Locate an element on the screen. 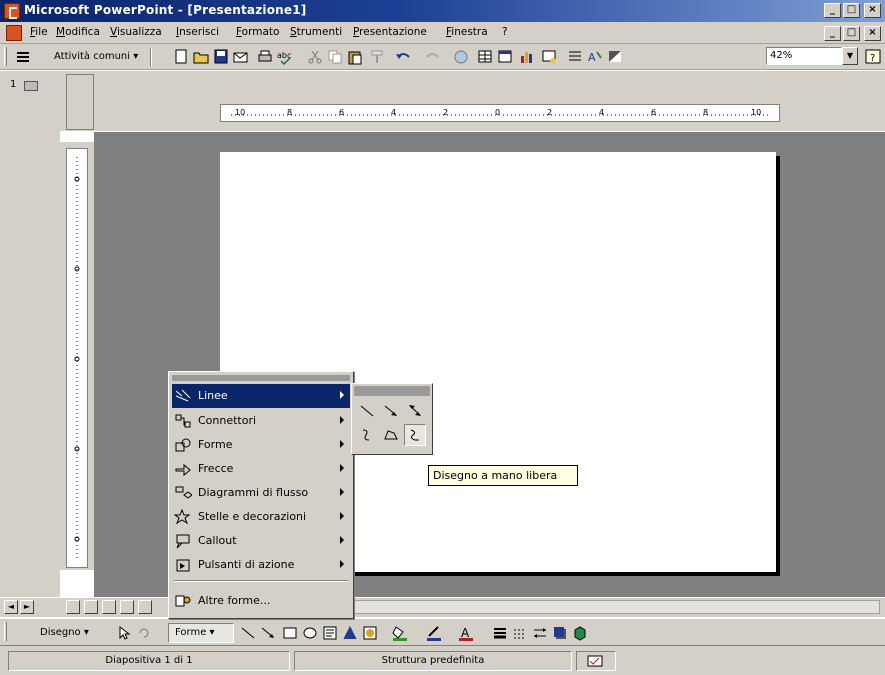 This screenshot has width=885, height=675. menu-visualizza: Visualizza is located at coordinates (136, 32).